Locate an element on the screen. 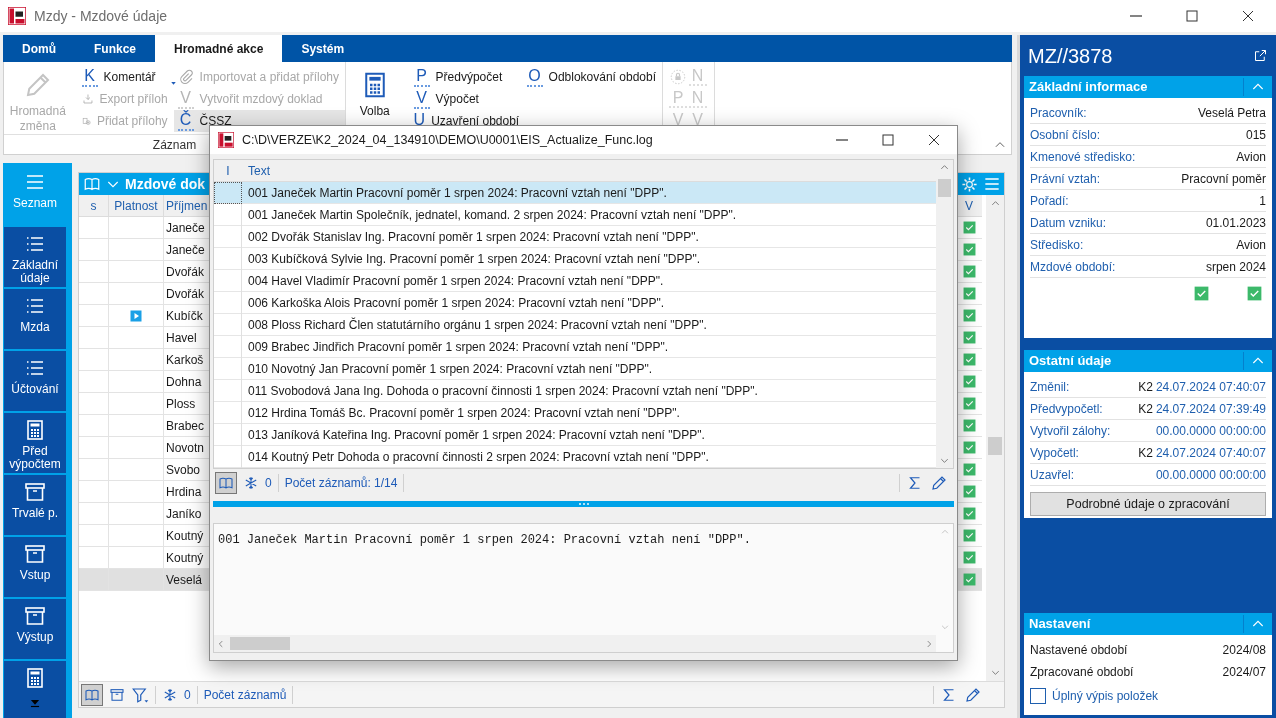 This screenshot has width=1276, height=718. nav-item: Před výpočtem is located at coordinates (35, 443).